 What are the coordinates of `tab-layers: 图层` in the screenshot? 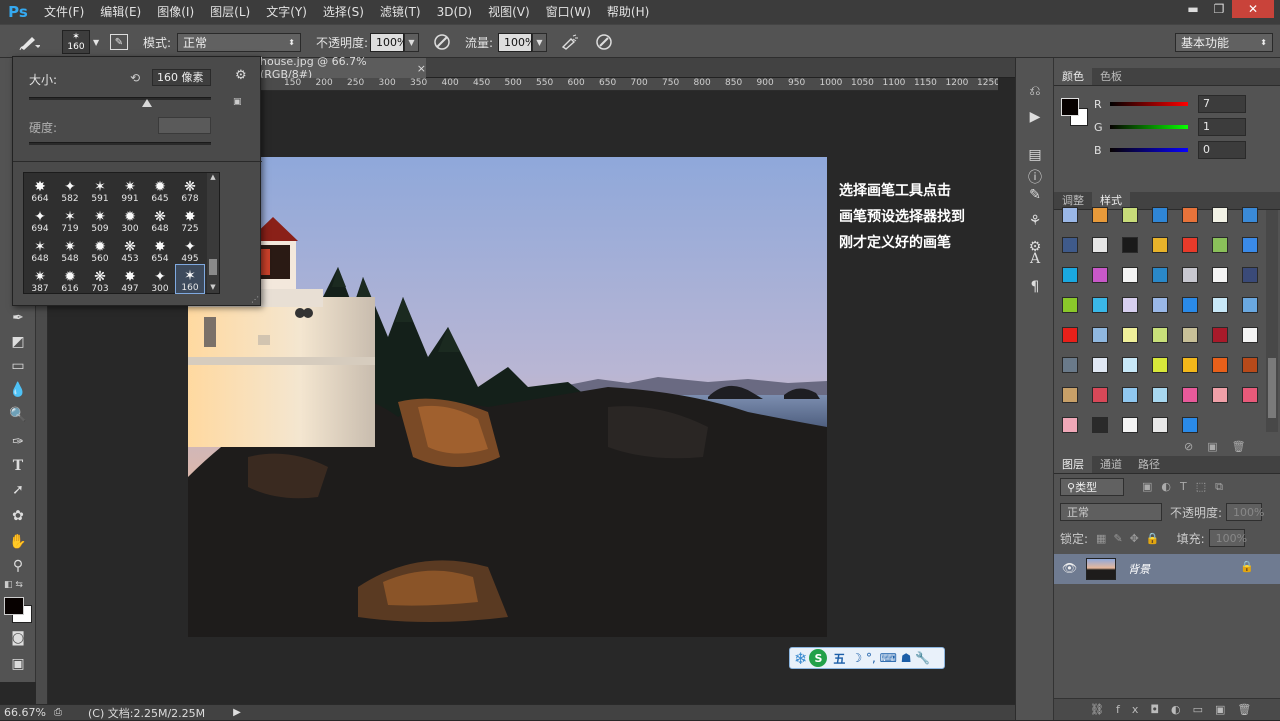 It's located at (1073, 464).